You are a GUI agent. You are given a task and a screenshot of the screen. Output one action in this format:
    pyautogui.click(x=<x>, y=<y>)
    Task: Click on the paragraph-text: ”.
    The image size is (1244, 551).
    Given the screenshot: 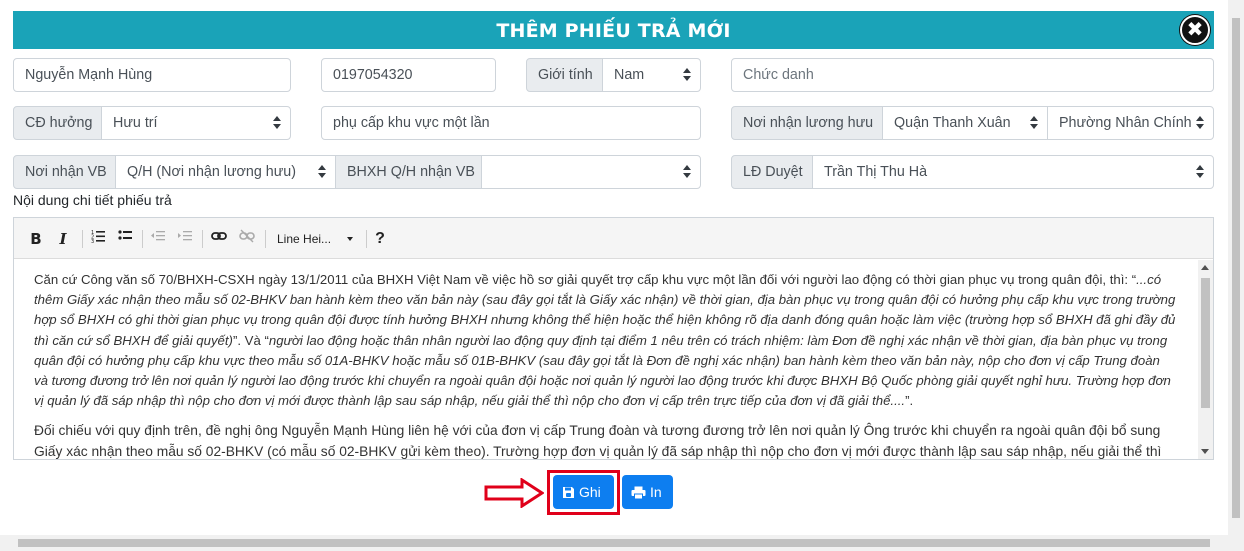 What is the action you would take?
    pyautogui.click(x=909, y=401)
    